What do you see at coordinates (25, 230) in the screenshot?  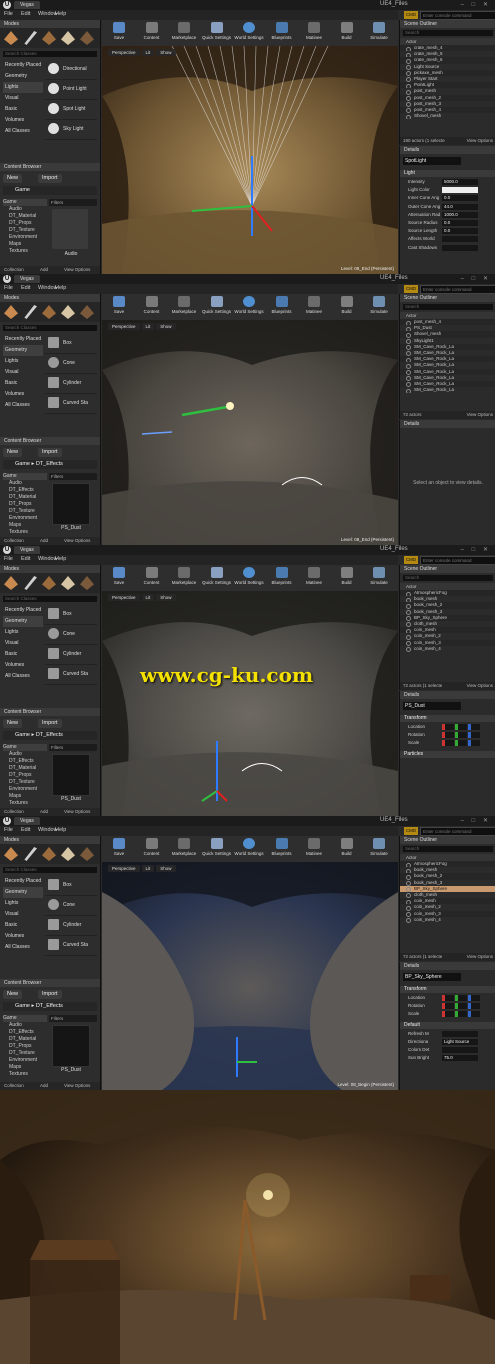 I see `folder-item: DT_Texture` at bounding box center [25, 230].